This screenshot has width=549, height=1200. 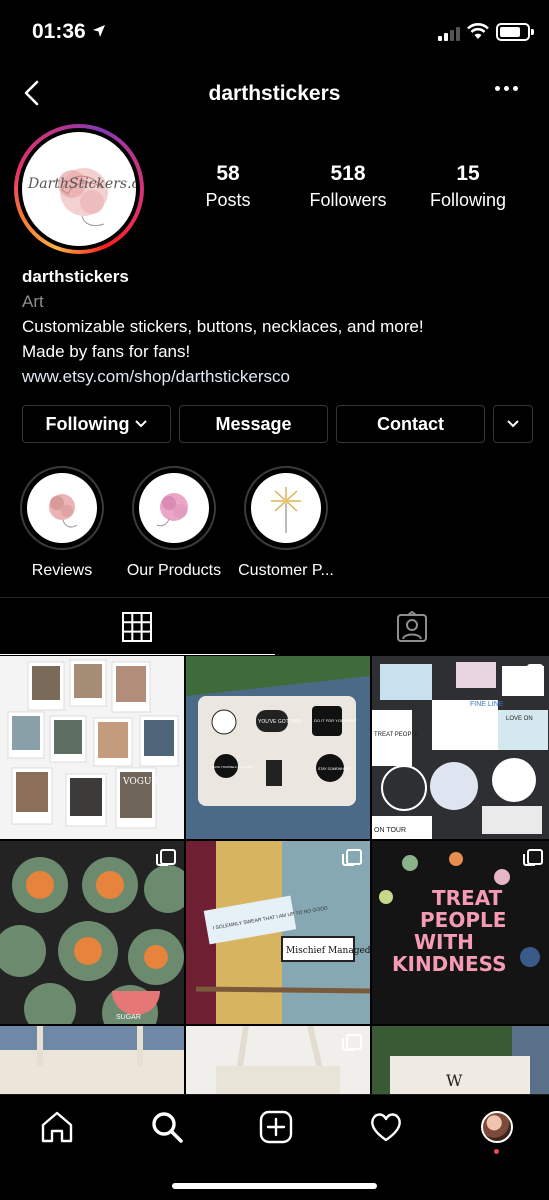 I want to click on stat-following: 15 Following, so click(x=468, y=186).